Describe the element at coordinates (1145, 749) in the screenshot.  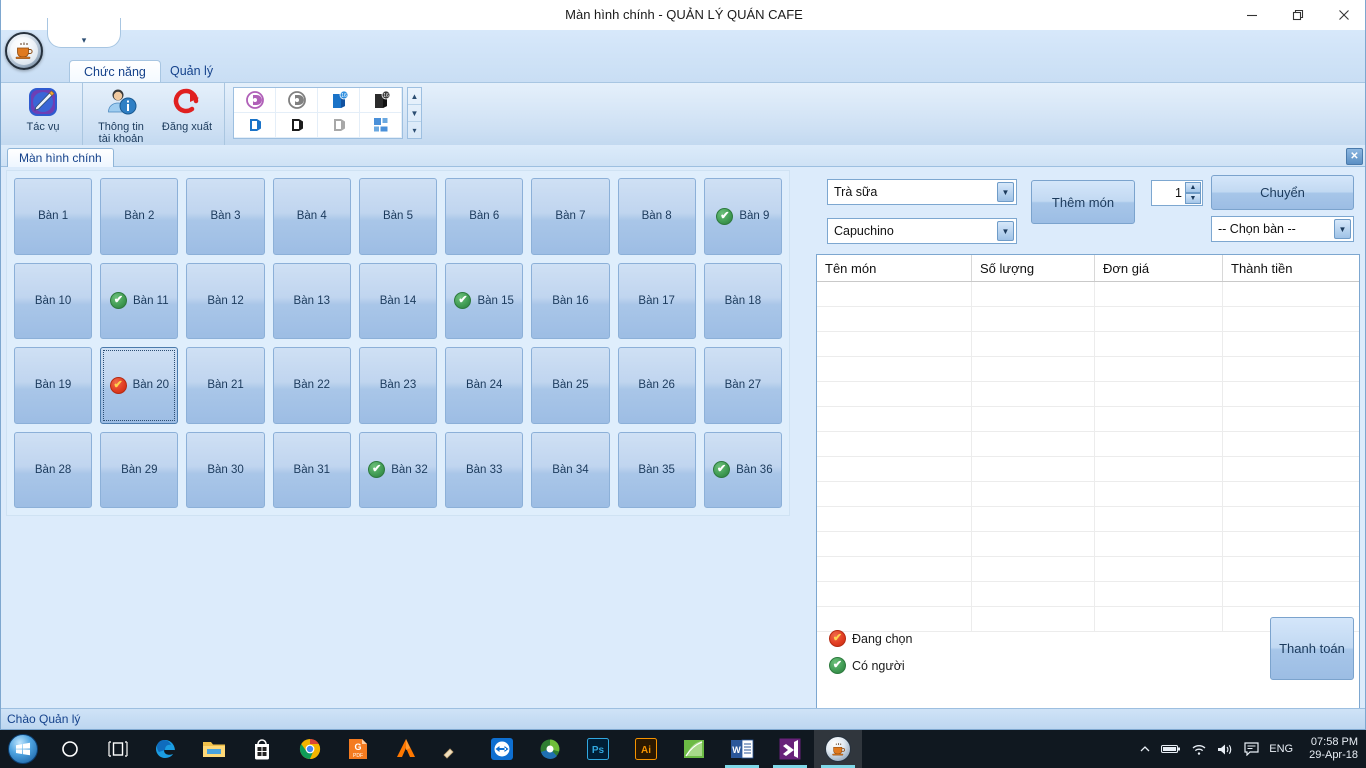
I see `show-hidden-icons-icon` at that location.